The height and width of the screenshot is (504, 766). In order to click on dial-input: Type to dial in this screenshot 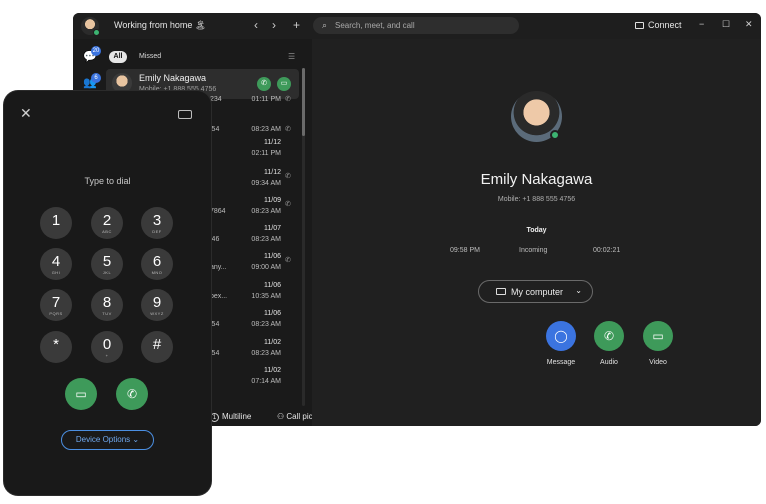, I will do `click(107, 181)`.